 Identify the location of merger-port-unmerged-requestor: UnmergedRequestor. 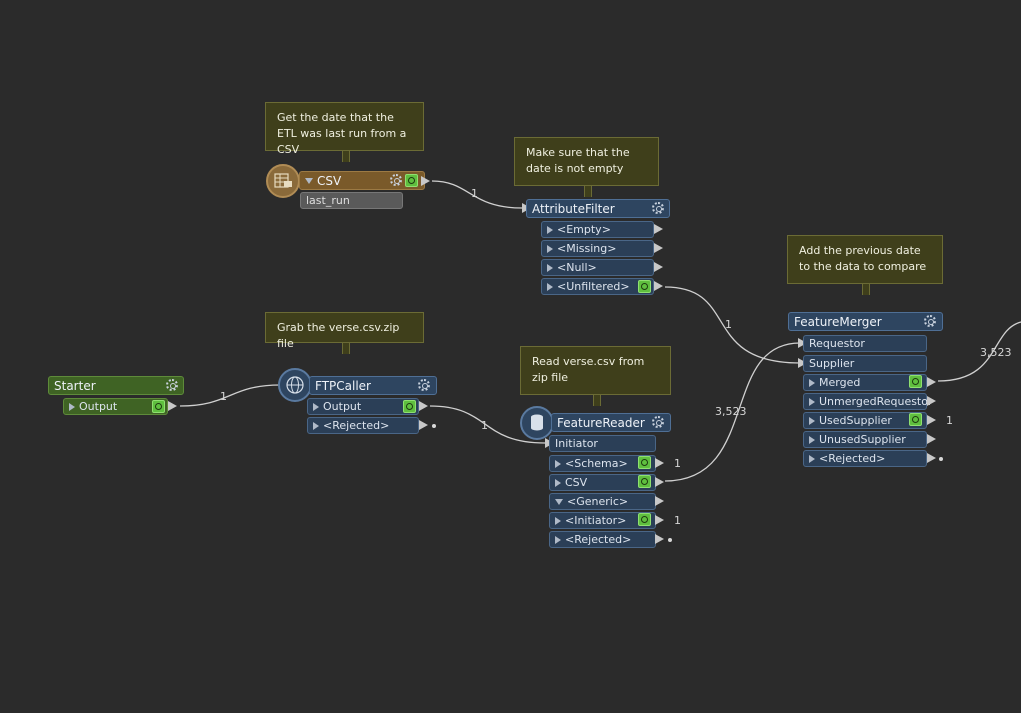
(868, 401).